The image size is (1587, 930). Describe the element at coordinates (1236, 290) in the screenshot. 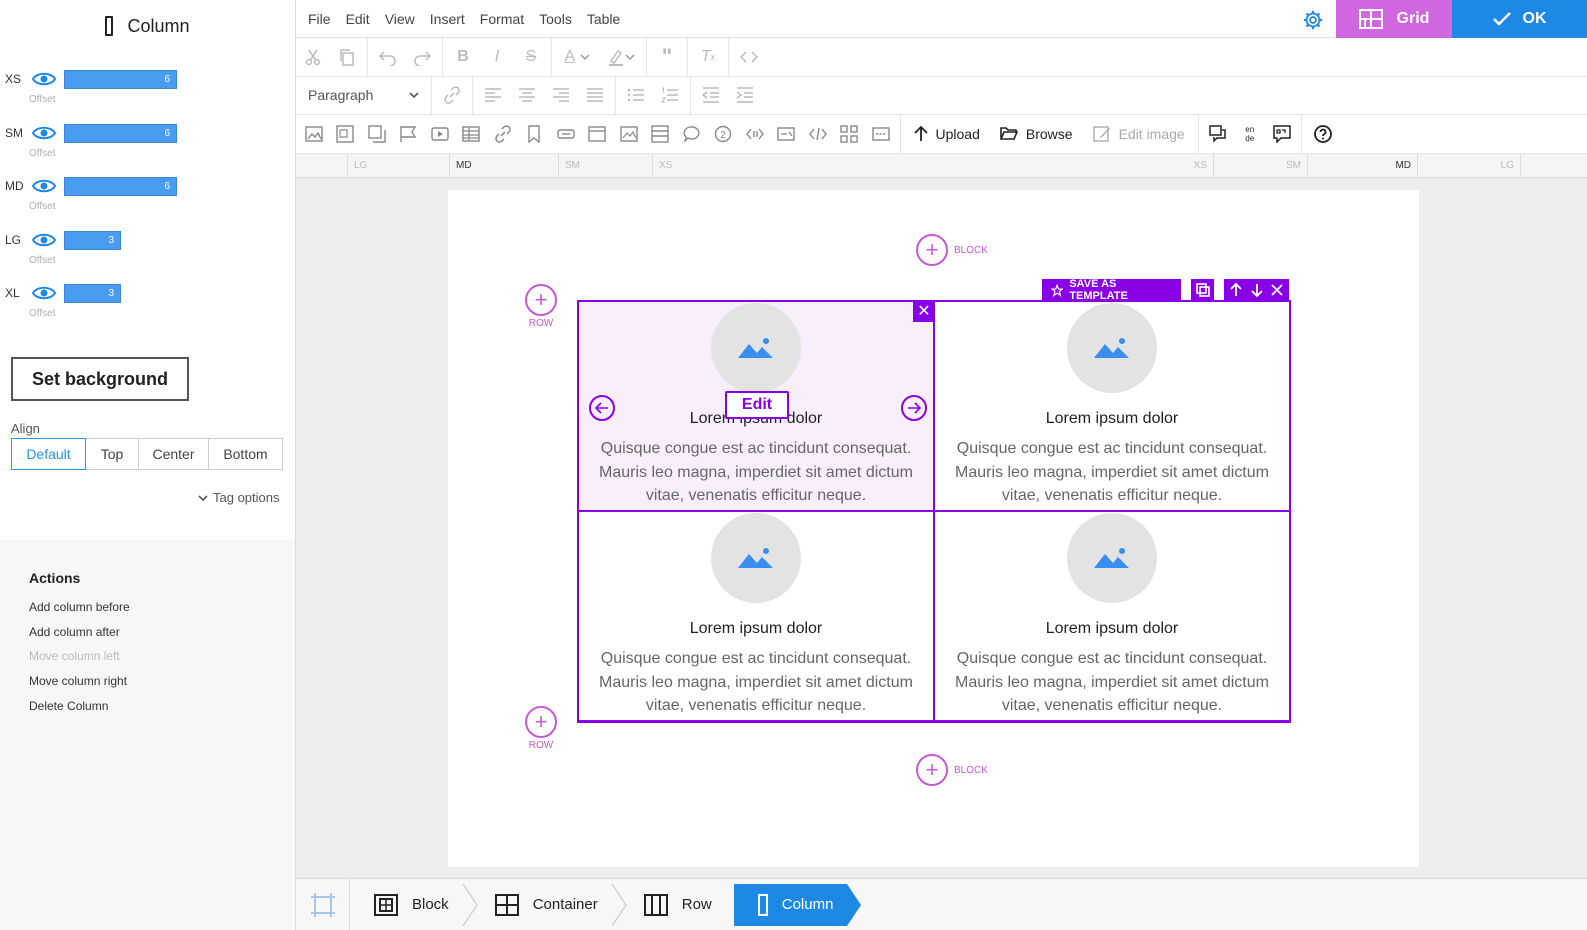

I see `arrow-up-icon` at that location.